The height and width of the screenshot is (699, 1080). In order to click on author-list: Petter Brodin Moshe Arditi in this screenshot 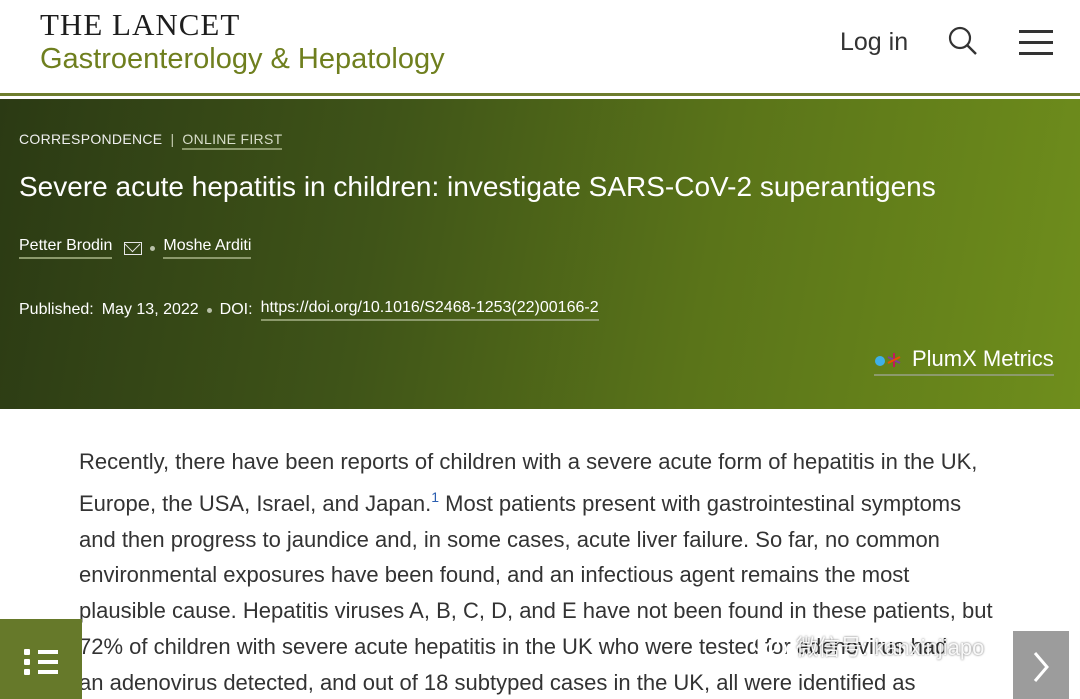, I will do `click(135, 248)`.